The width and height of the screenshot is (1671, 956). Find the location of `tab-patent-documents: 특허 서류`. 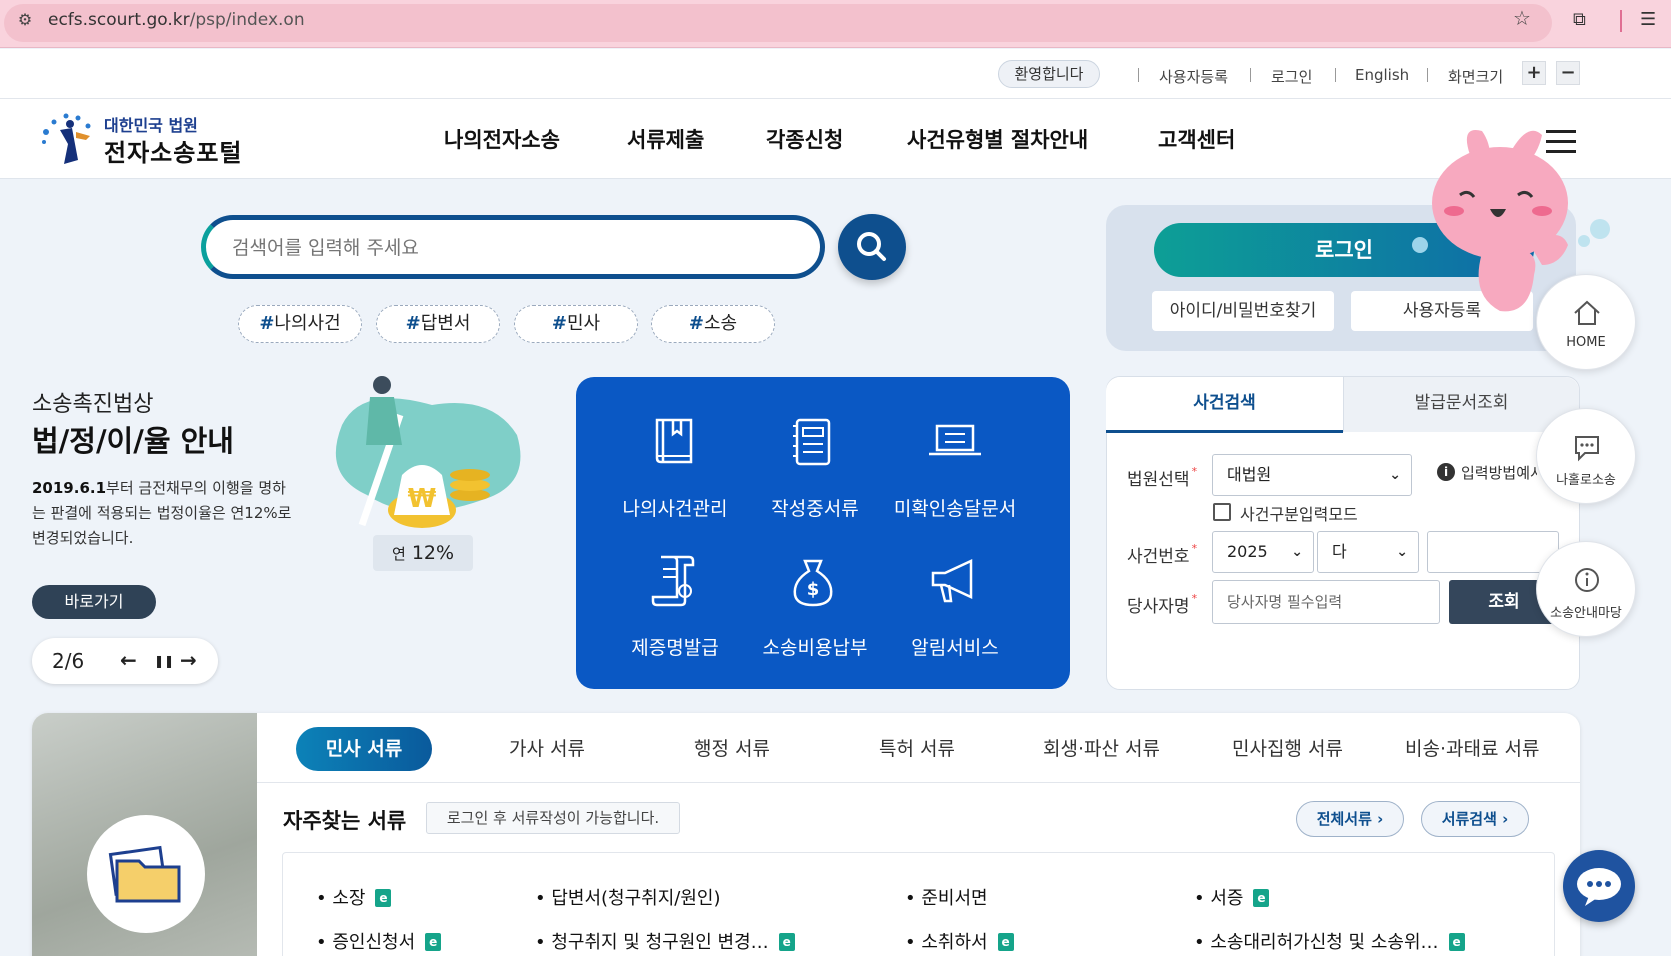

tab-patent-documents: 특허 서류 is located at coordinates (917, 747).